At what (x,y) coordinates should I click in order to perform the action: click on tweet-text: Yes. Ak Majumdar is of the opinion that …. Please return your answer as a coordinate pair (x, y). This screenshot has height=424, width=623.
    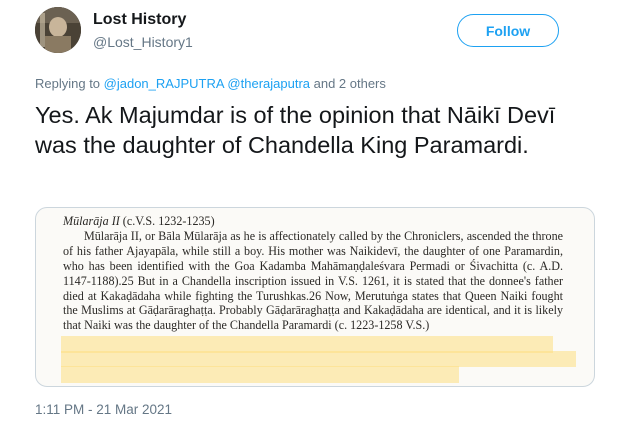
    Looking at the image, I should click on (295, 130).